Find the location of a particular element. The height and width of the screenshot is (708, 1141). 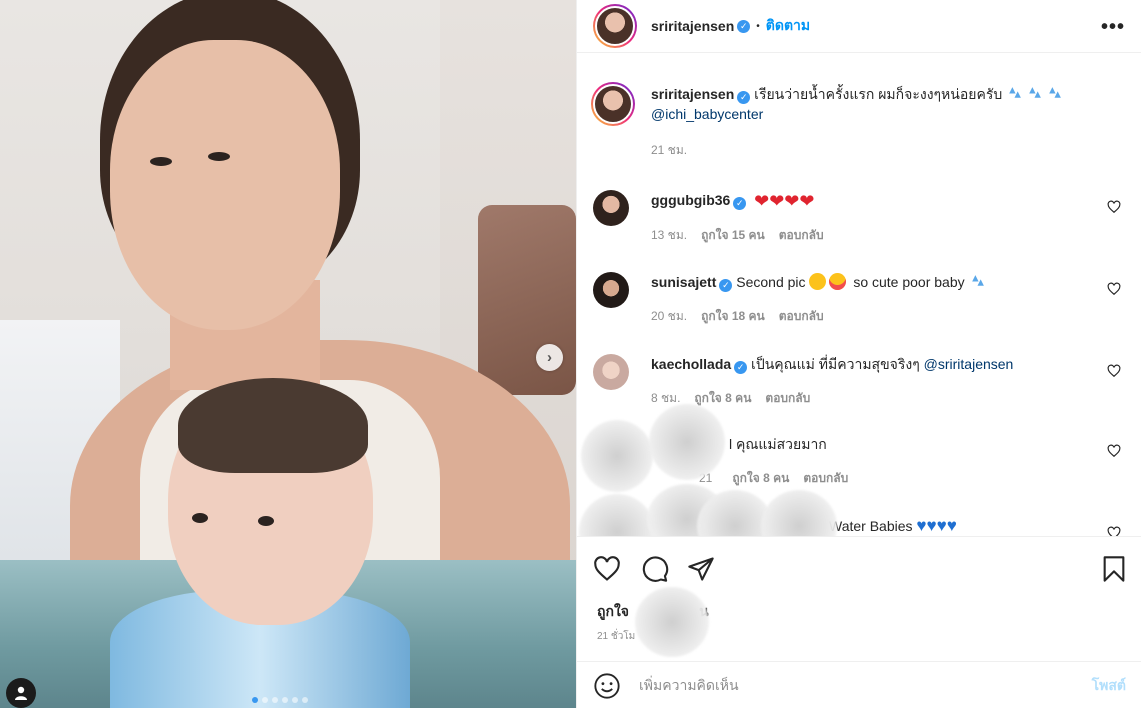

comment-likes: ถูกใจ 15 คน is located at coordinates (733, 235).